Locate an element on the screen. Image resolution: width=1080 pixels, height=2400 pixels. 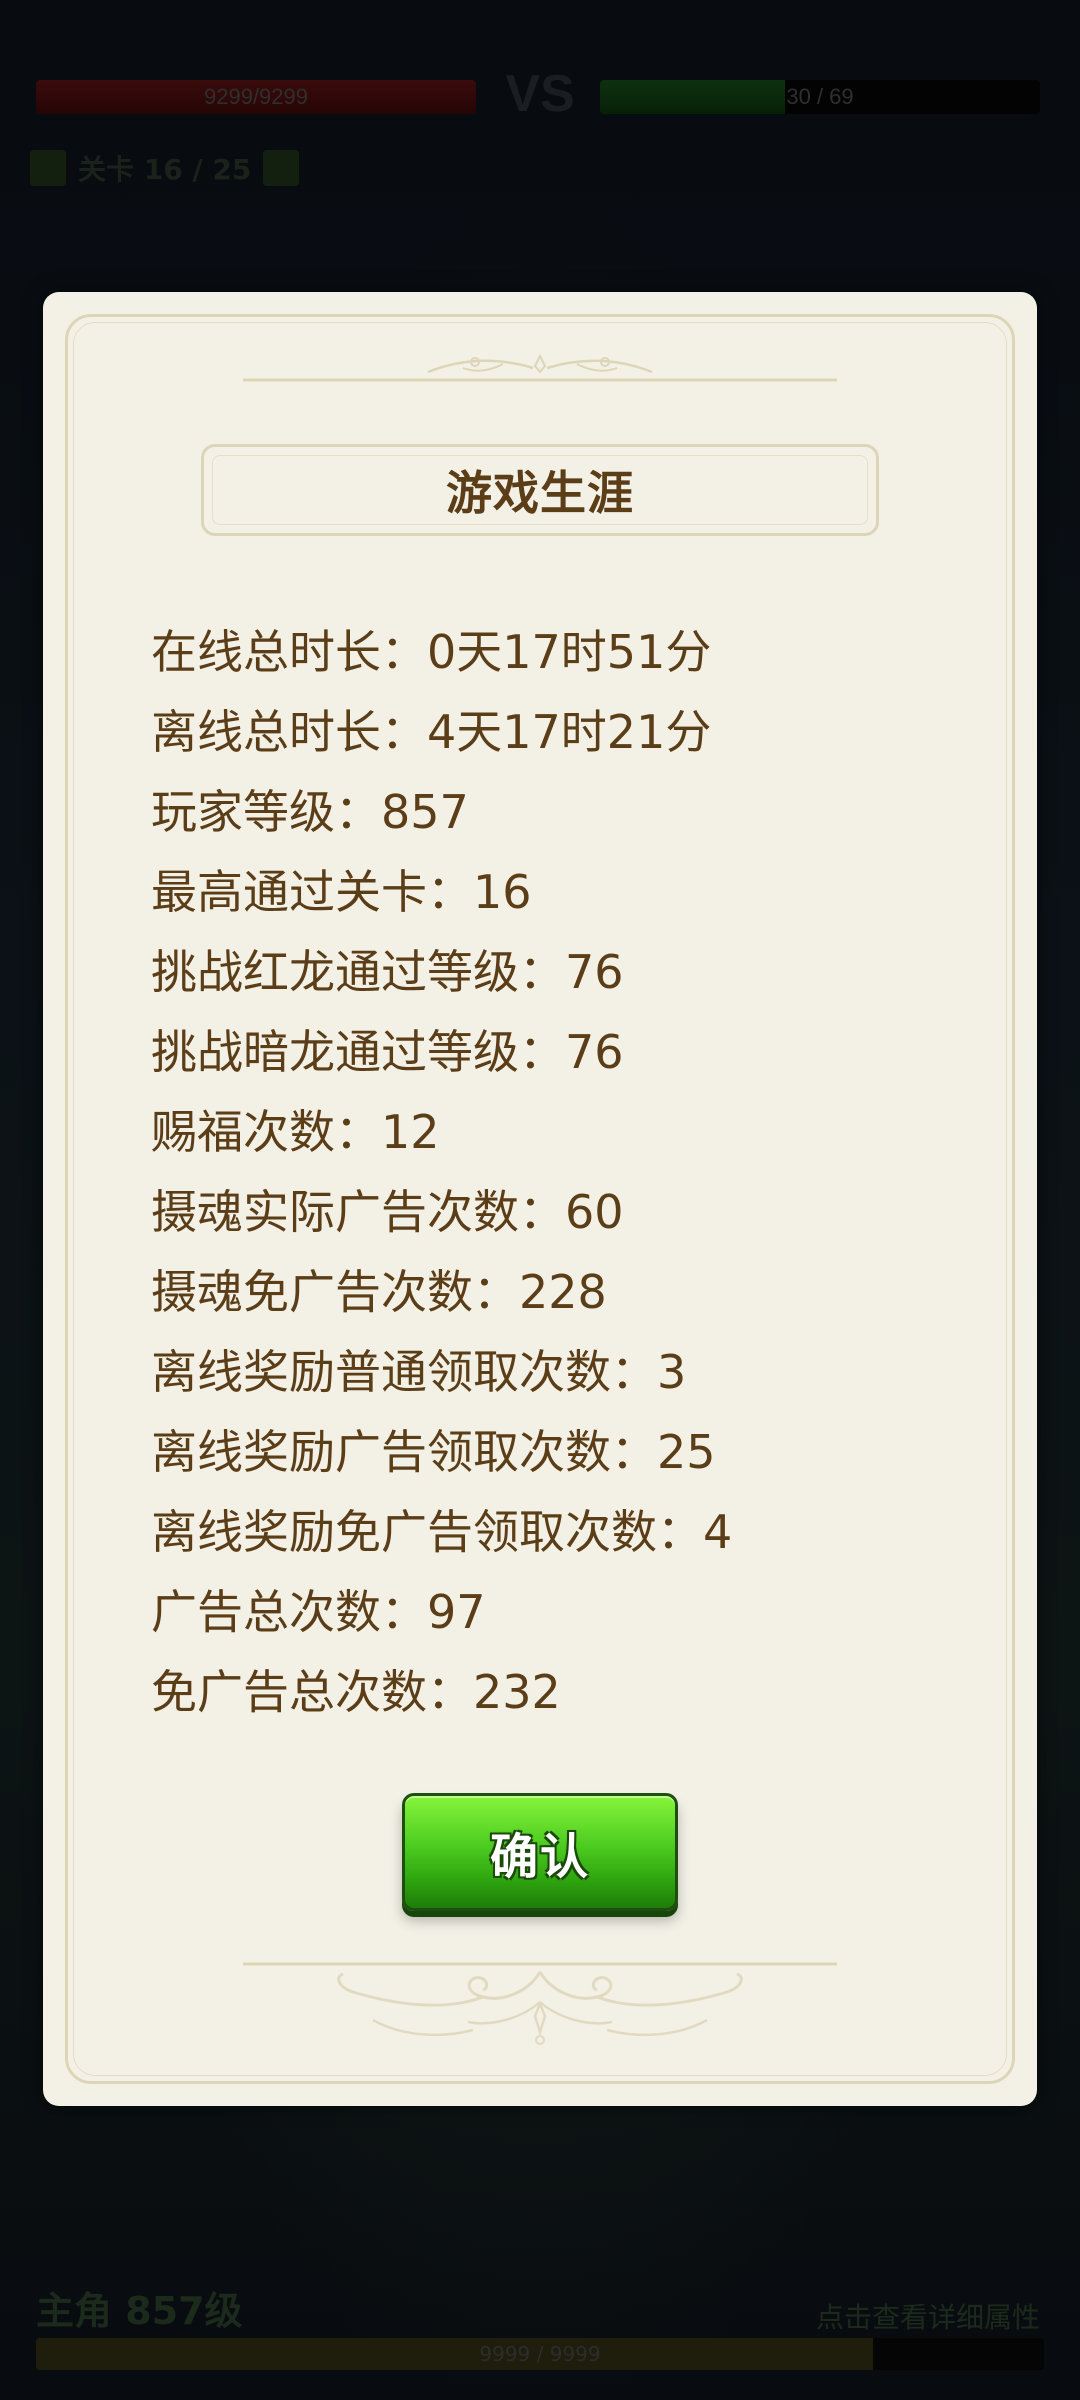
next-stage-icon is located at coordinates (281, 168).